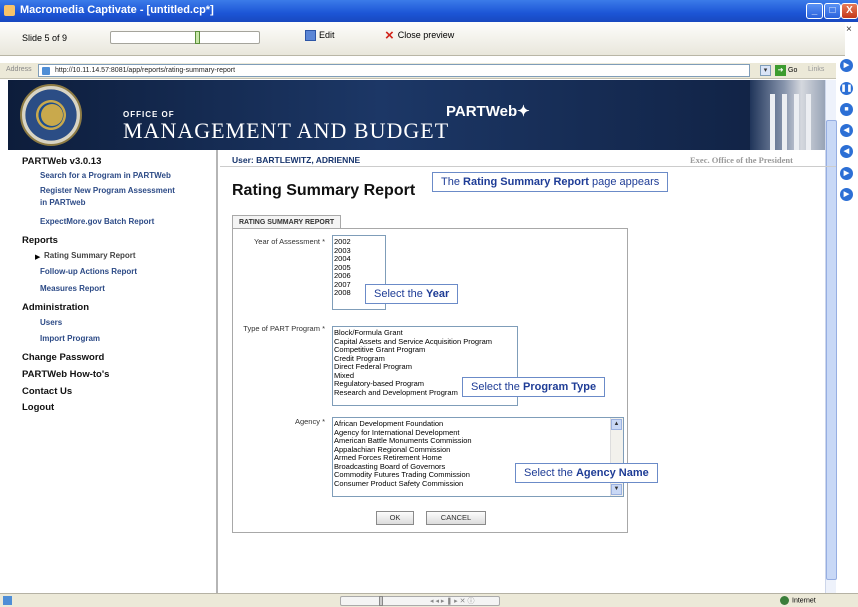 This screenshot has height=607, width=858. I want to click on page-title: Rating Summary Report, so click(324, 190).